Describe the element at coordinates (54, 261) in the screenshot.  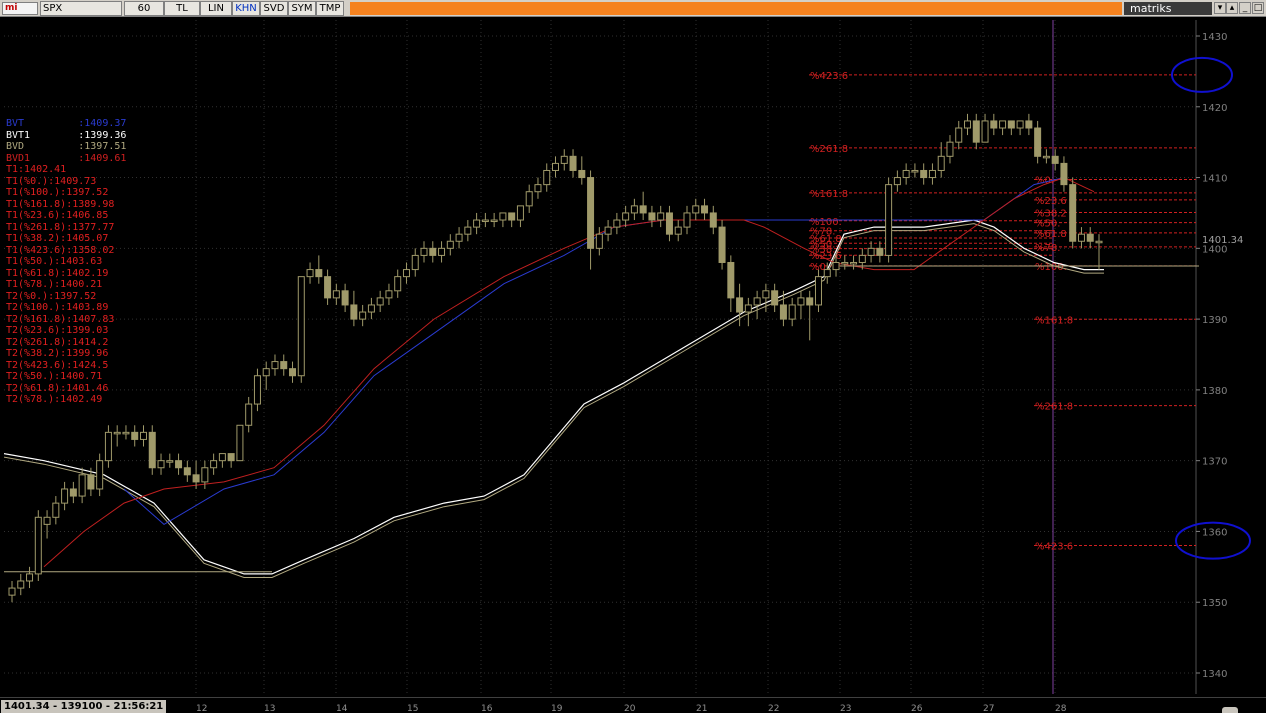
I see `legend-entry: T1(%50.):1403.63` at that location.